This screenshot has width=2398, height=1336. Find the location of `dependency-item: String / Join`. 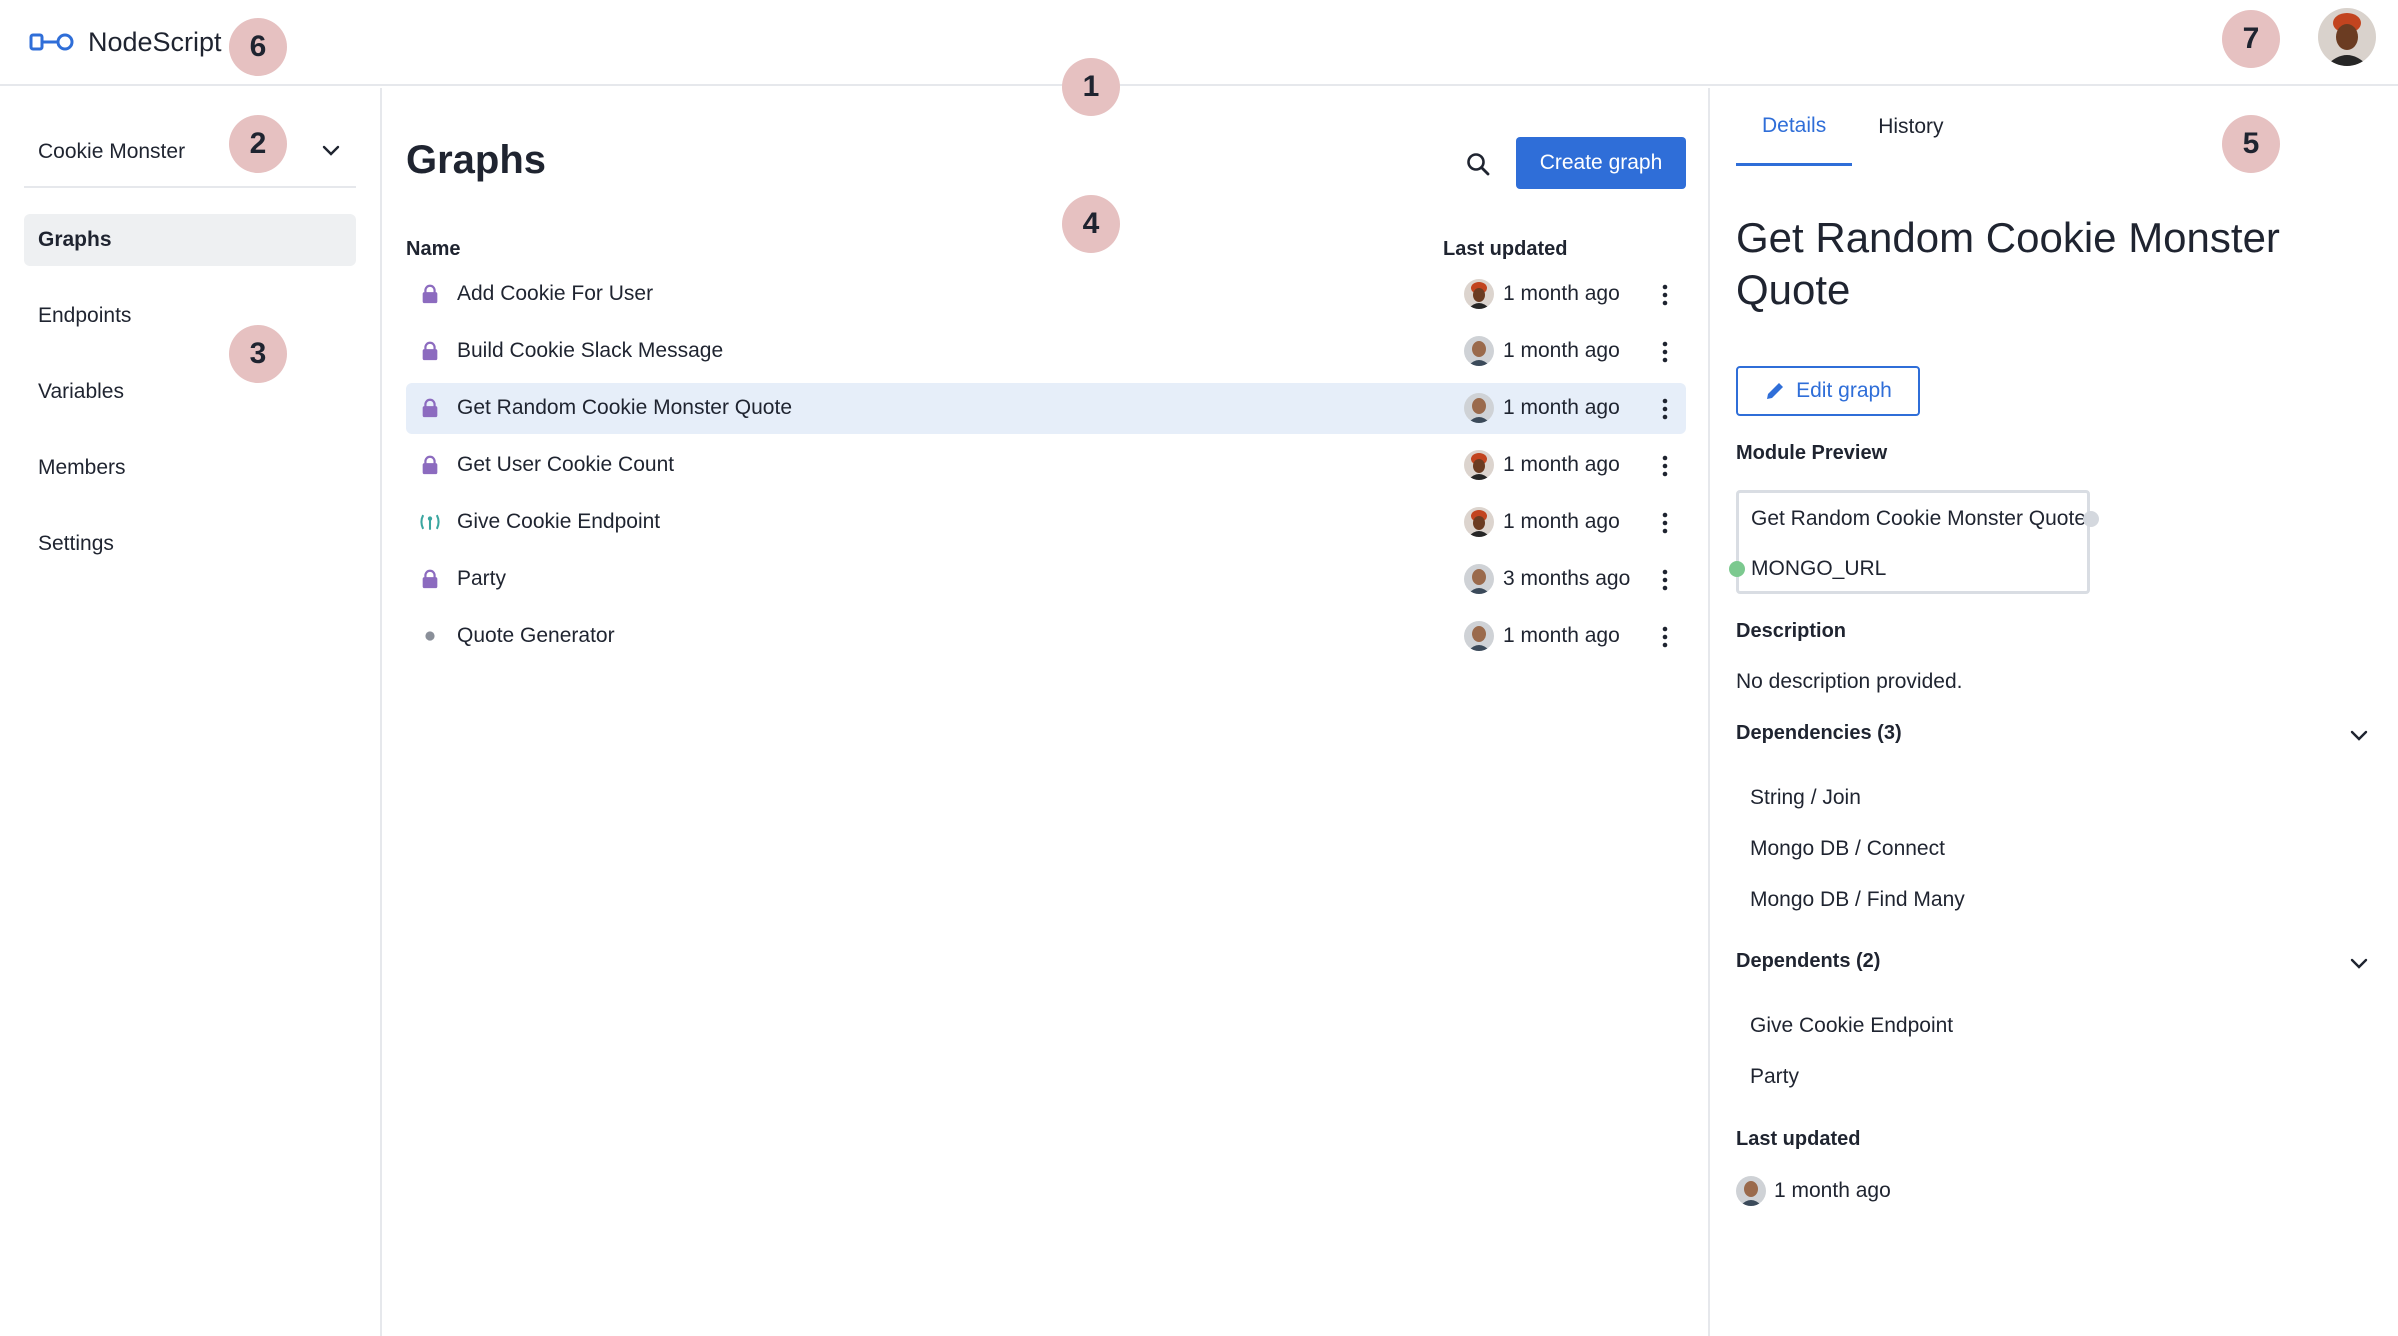

dependency-item: String / Join is located at coordinates (1805, 798).